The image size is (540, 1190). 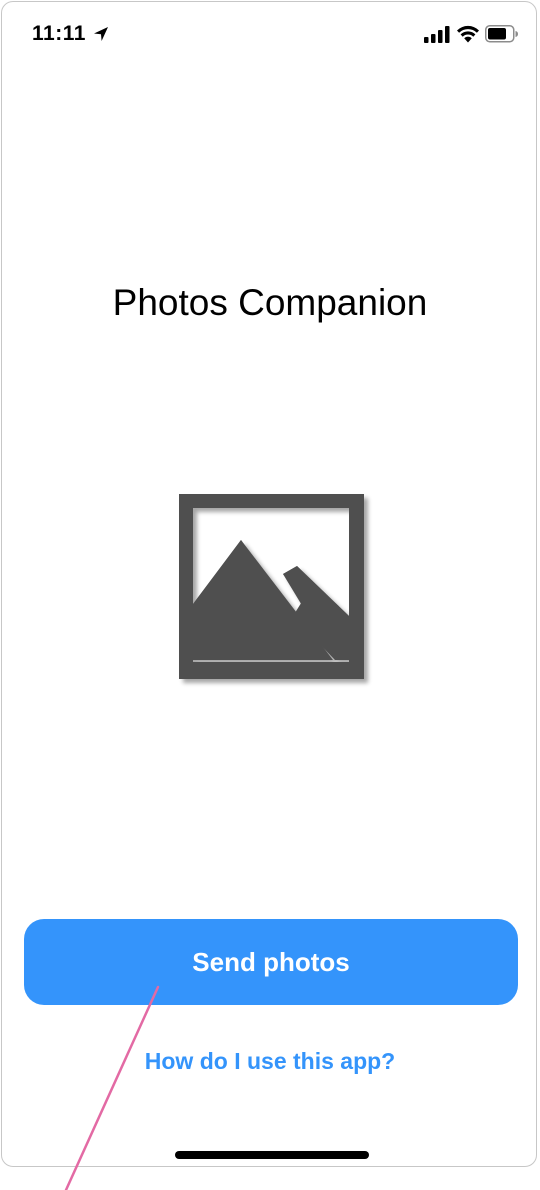 I want to click on location-arrow-icon, so click(x=101, y=34).